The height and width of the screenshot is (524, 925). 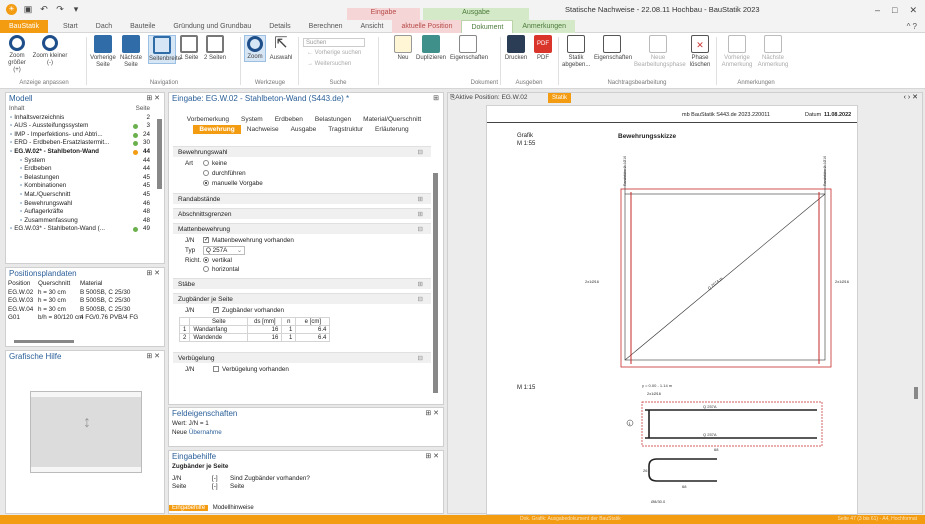 I want to click on tab-aktuelle-position: aktuelle Position, so click(x=427, y=26).